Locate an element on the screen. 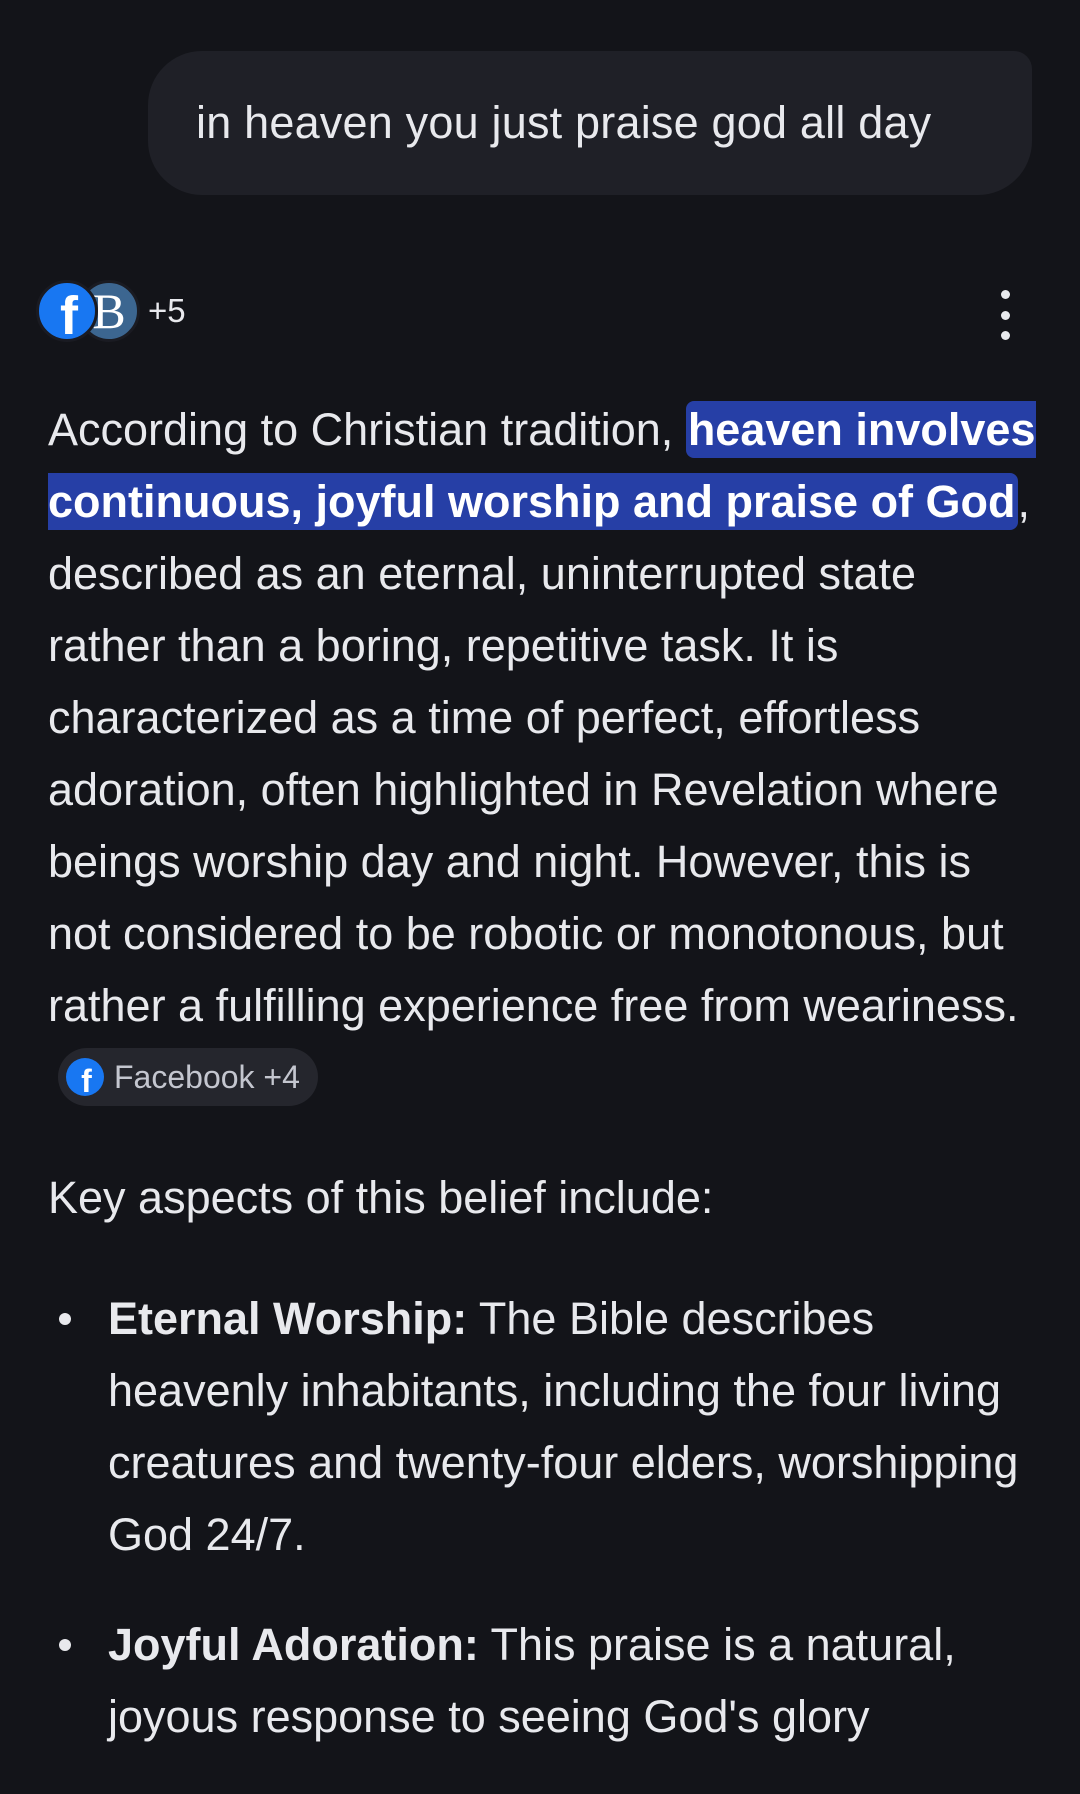 This screenshot has width=1080, height=1794. citation-chip: f Facebook +4 is located at coordinates (188, 1077).